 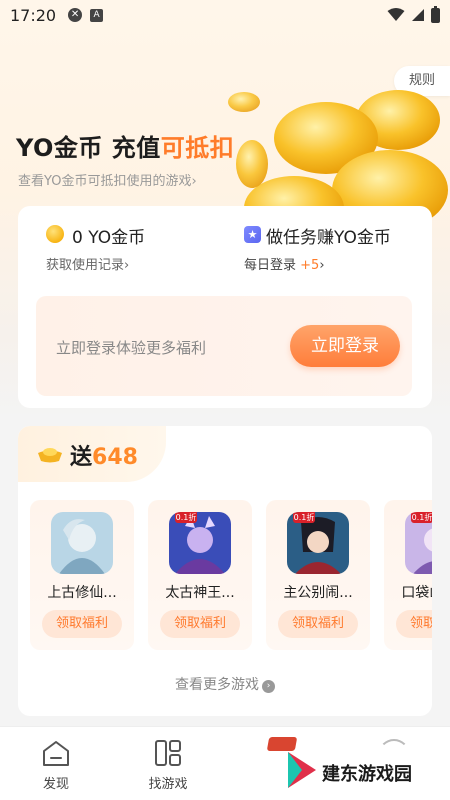 I want to click on chevron-right-circle-icon: ›, so click(x=268, y=686).